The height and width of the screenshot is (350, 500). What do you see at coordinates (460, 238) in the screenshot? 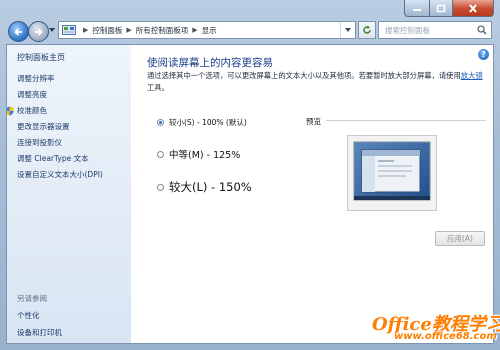
I see `apply-button: 应用(A)` at bounding box center [460, 238].